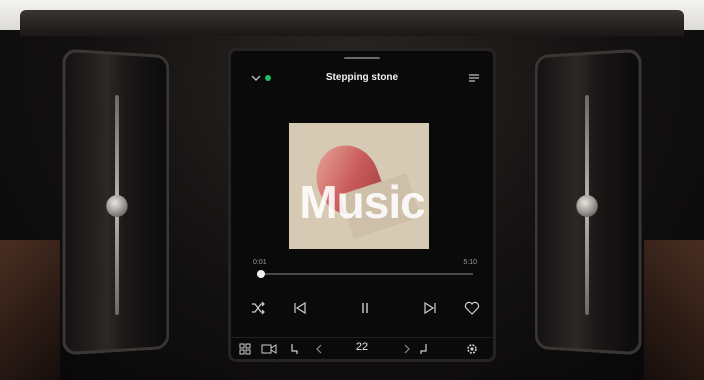  What do you see at coordinates (30, 310) in the screenshot?
I see `wood-trim-left` at bounding box center [30, 310].